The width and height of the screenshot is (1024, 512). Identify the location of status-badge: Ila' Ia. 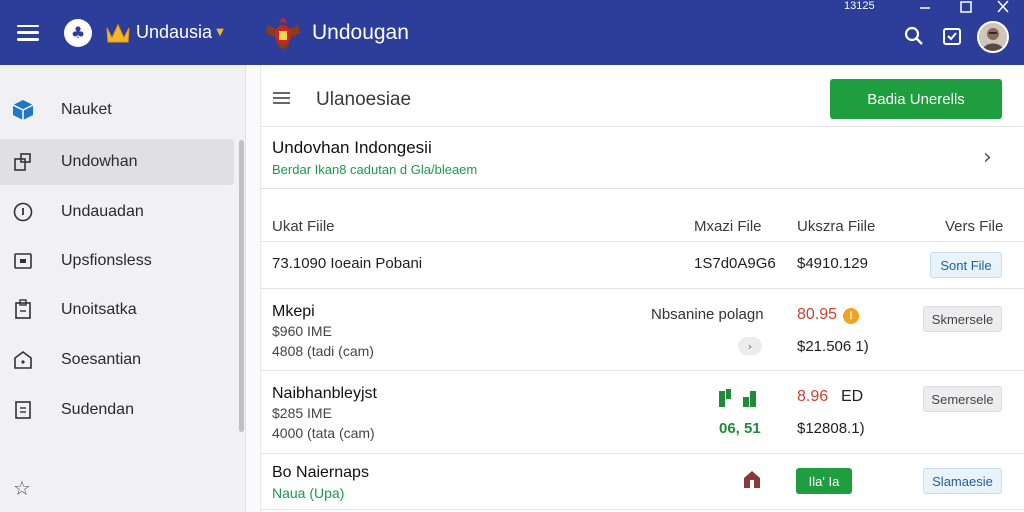
(824, 481).